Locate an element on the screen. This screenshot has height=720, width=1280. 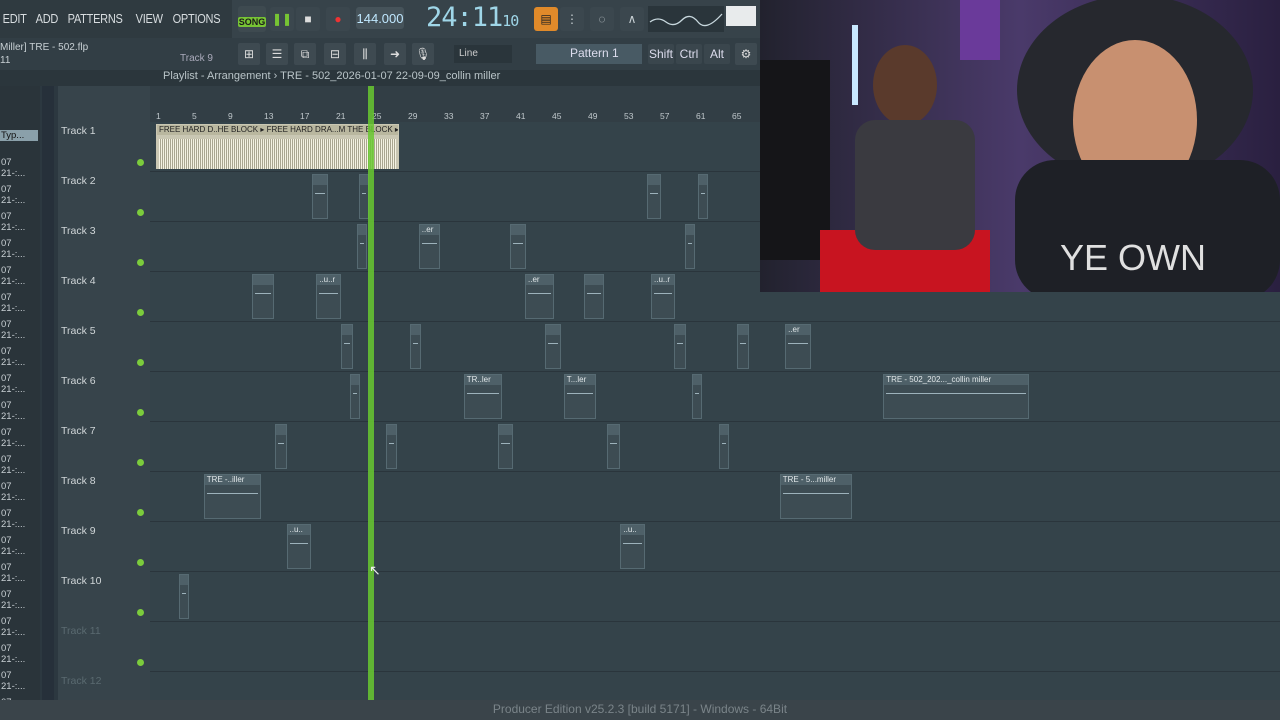
menu-edit: EDIT is located at coordinates (14, 19).